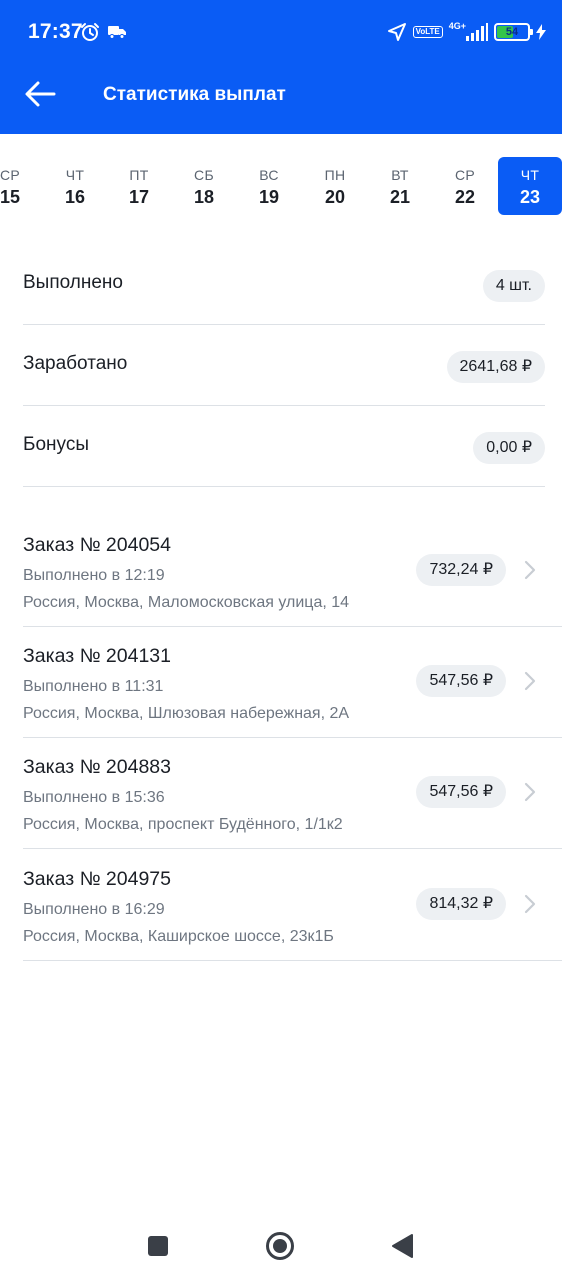  What do you see at coordinates (335, 197) in the screenshot?
I see `date-day: 20` at bounding box center [335, 197].